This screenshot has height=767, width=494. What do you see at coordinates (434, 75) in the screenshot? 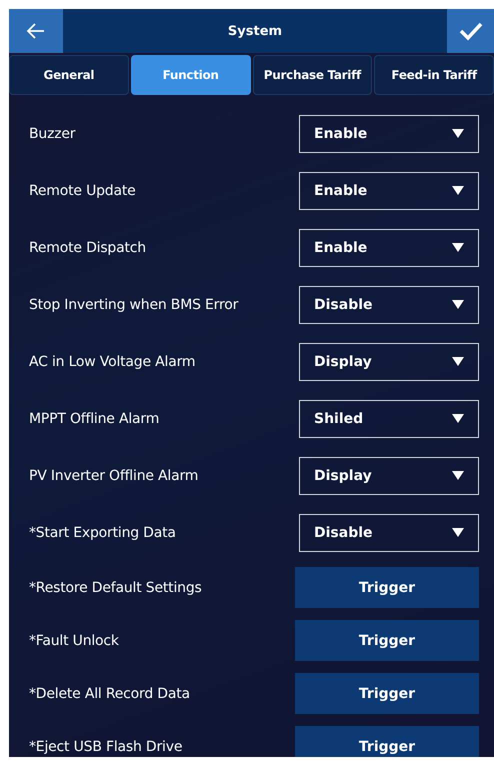
I see `tab: Feed-in Tariff` at bounding box center [434, 75].